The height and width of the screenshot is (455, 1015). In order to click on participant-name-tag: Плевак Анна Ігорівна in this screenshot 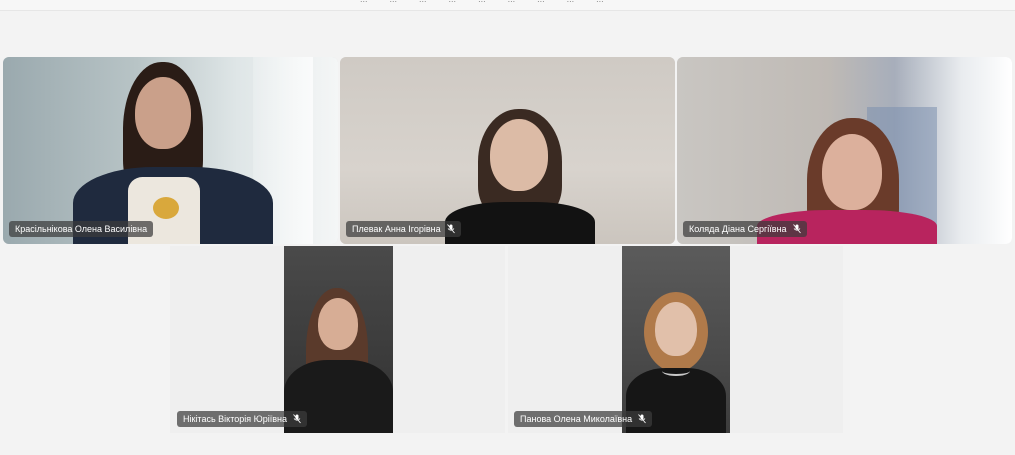, I will do `click(403, 229)`.